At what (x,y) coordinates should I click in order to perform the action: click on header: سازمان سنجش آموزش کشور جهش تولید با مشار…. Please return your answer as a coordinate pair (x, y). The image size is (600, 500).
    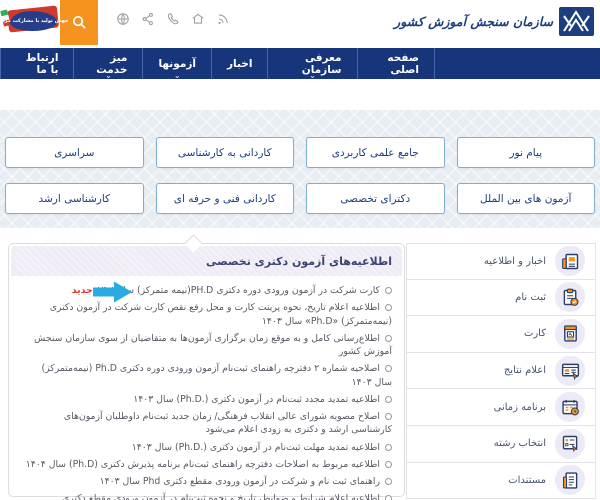
    Looking at the image, I should click on (300, 24).